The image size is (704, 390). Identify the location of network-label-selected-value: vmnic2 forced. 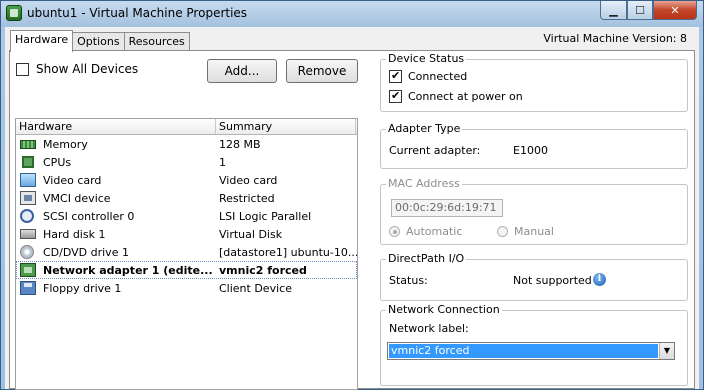
(523, 351).